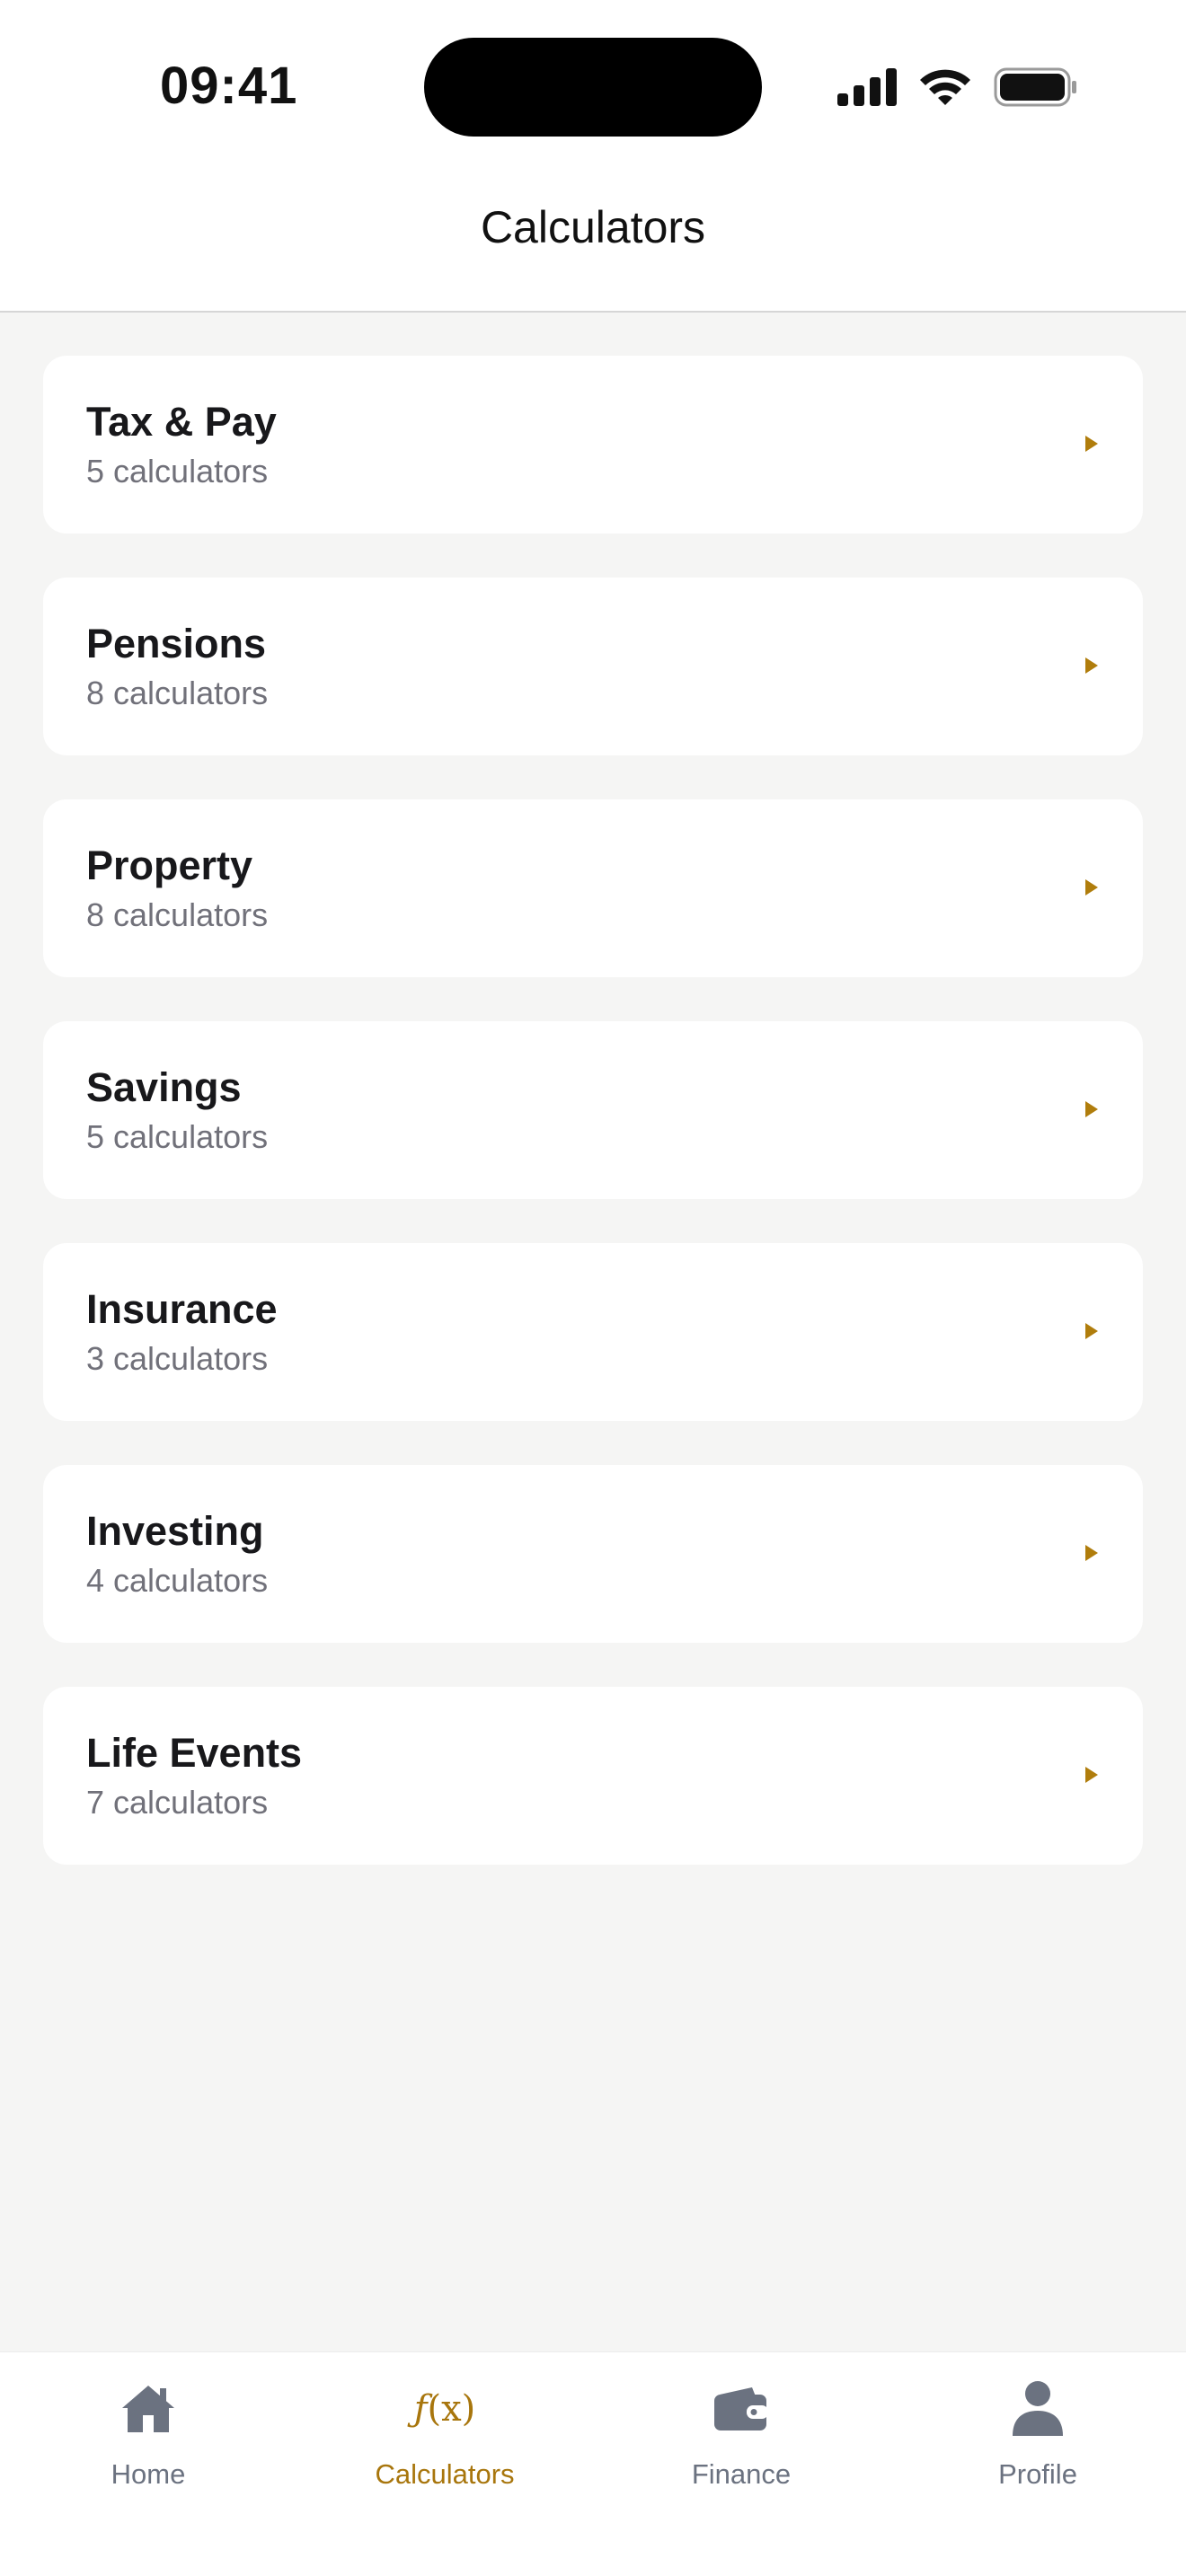  I want to click on category-card-investing: Investing 4 calculators, so click(593, 1554).